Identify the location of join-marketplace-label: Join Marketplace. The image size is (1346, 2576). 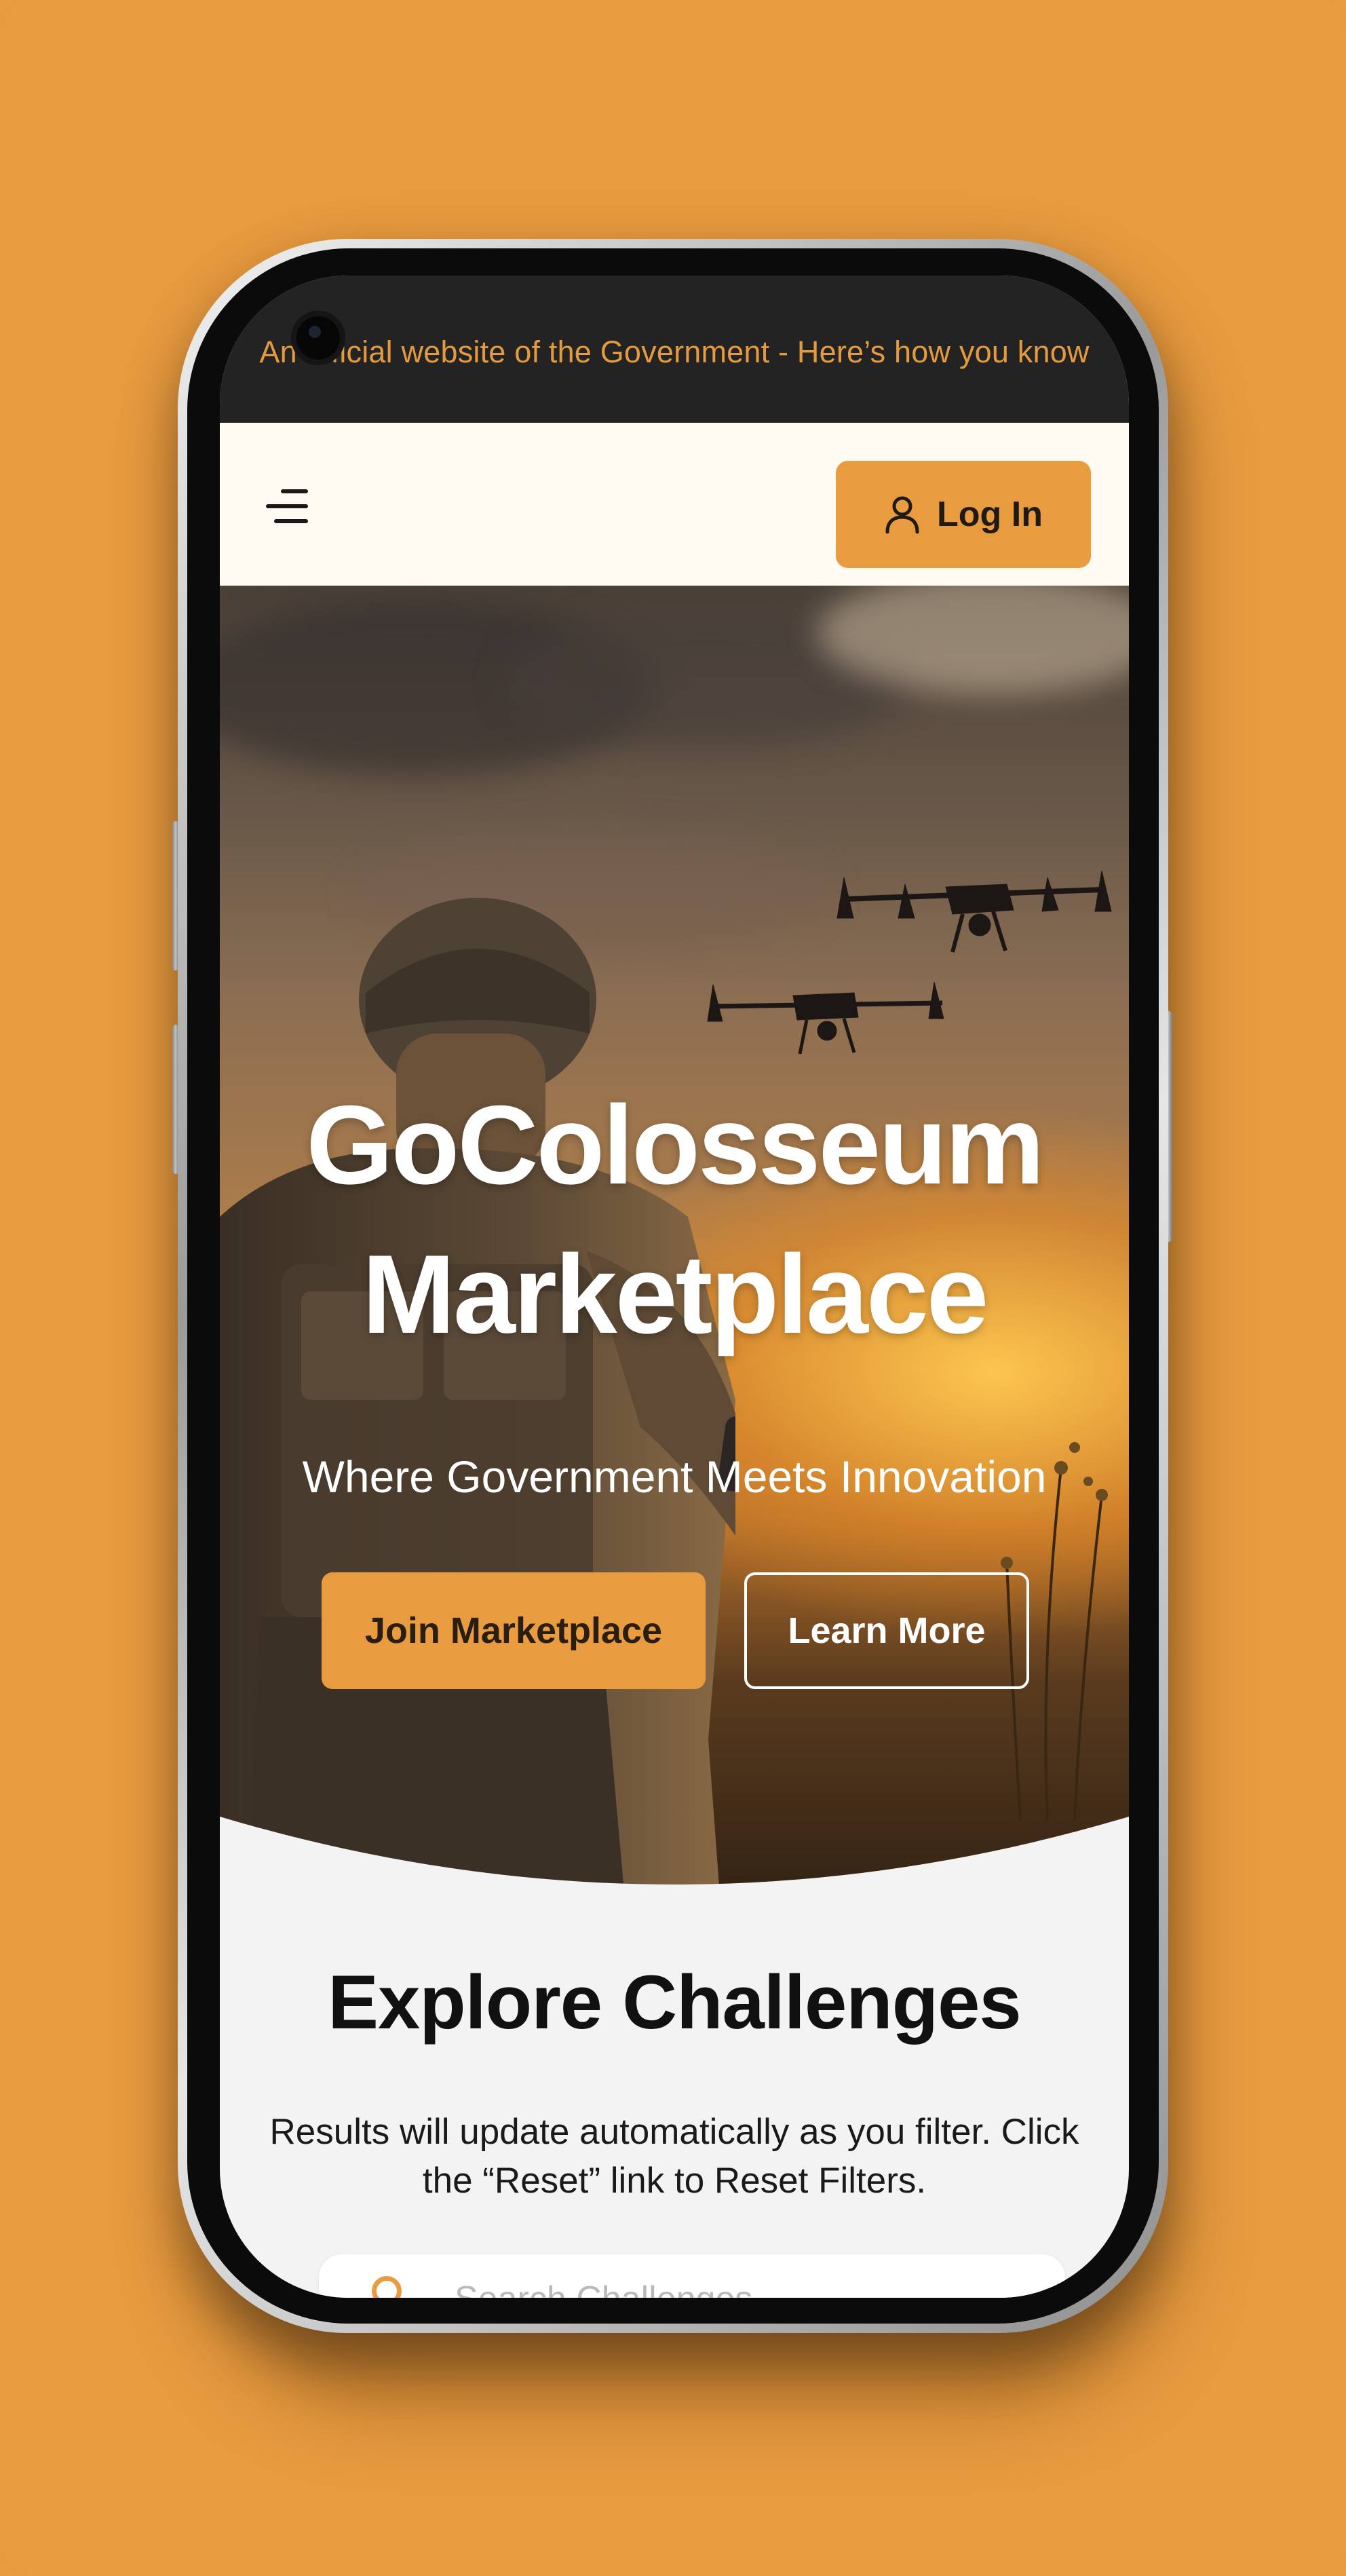
(514, 1630).